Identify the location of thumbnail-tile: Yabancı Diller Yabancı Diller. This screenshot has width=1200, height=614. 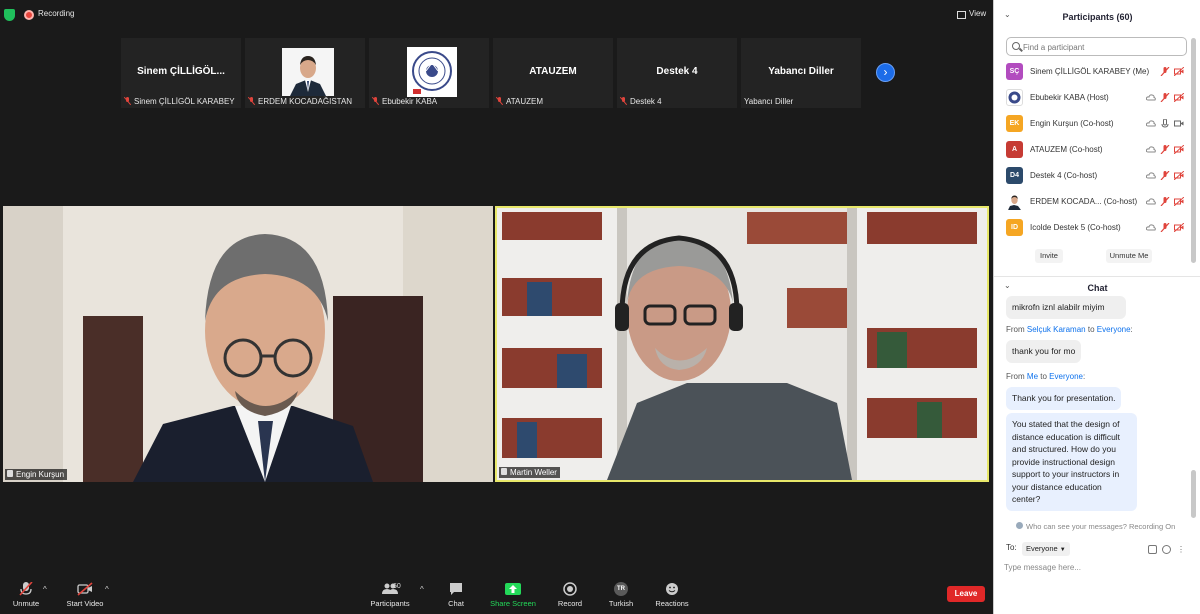
(801, 73).